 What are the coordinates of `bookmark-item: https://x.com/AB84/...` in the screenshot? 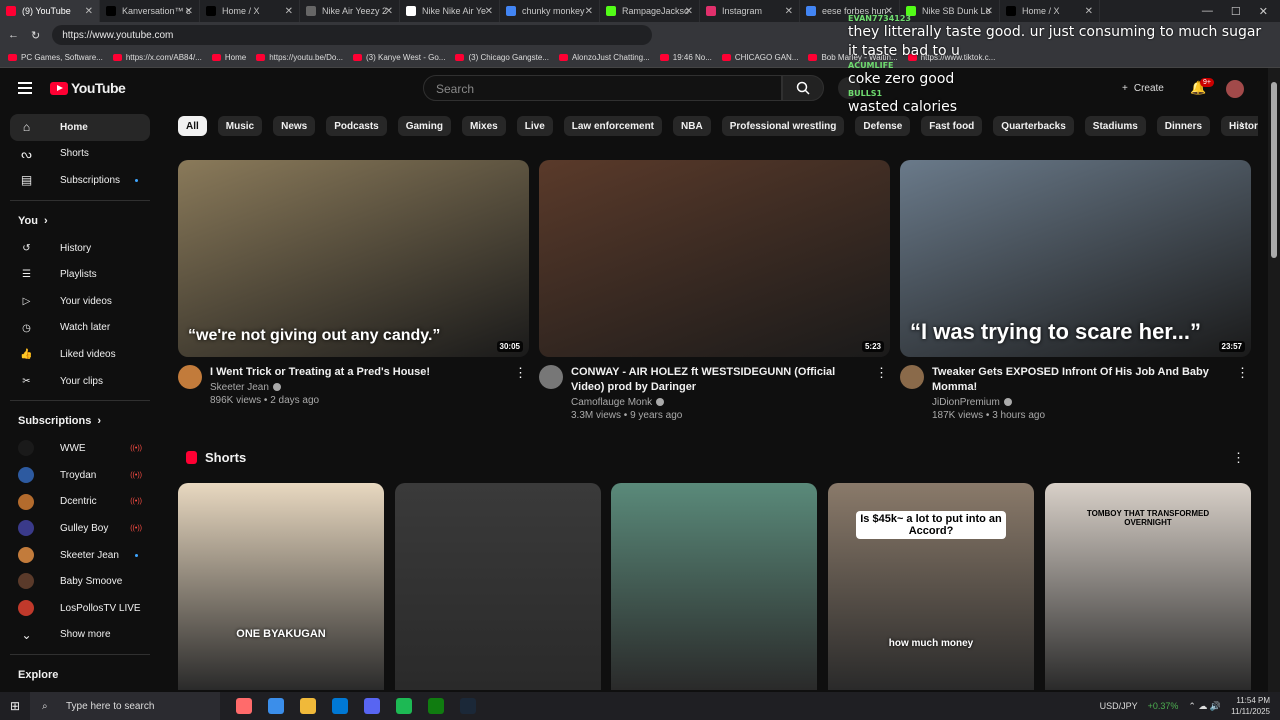 It's located at (157, 57).